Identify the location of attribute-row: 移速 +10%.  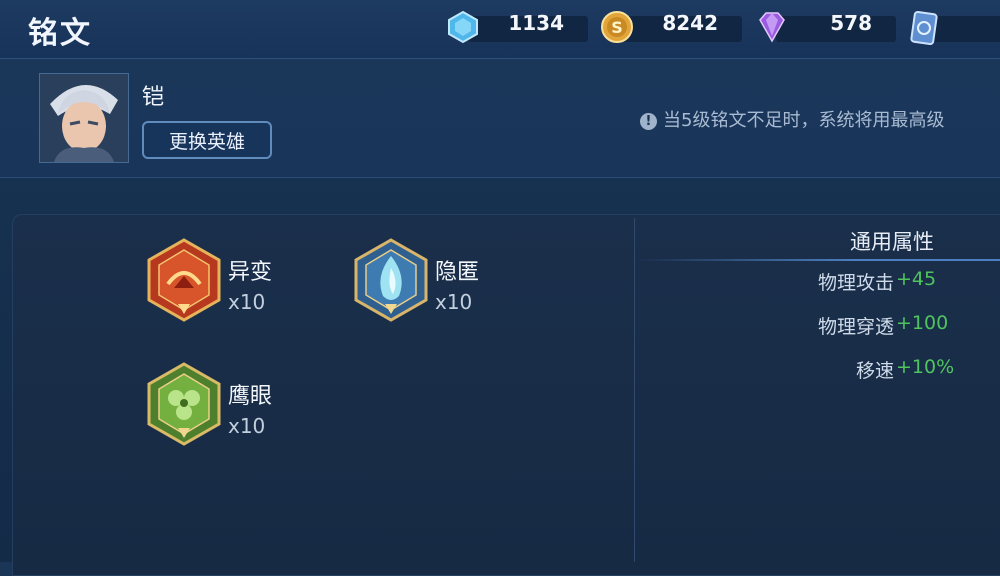
(800, 370).